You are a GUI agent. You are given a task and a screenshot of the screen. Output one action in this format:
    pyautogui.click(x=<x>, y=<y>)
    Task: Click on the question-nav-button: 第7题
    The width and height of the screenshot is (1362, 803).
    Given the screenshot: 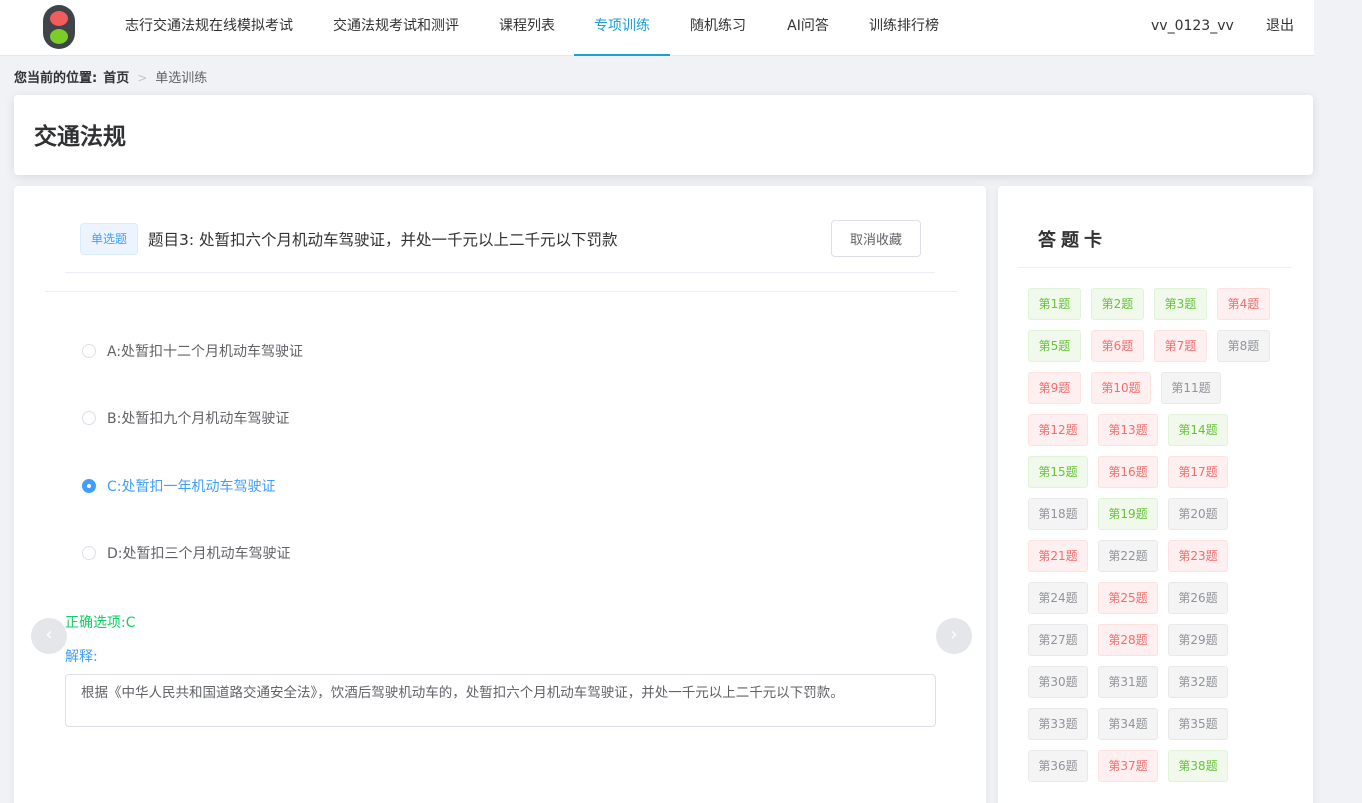 What is the action you would take?
    pyautogui.click(x=1180, y=346)
    